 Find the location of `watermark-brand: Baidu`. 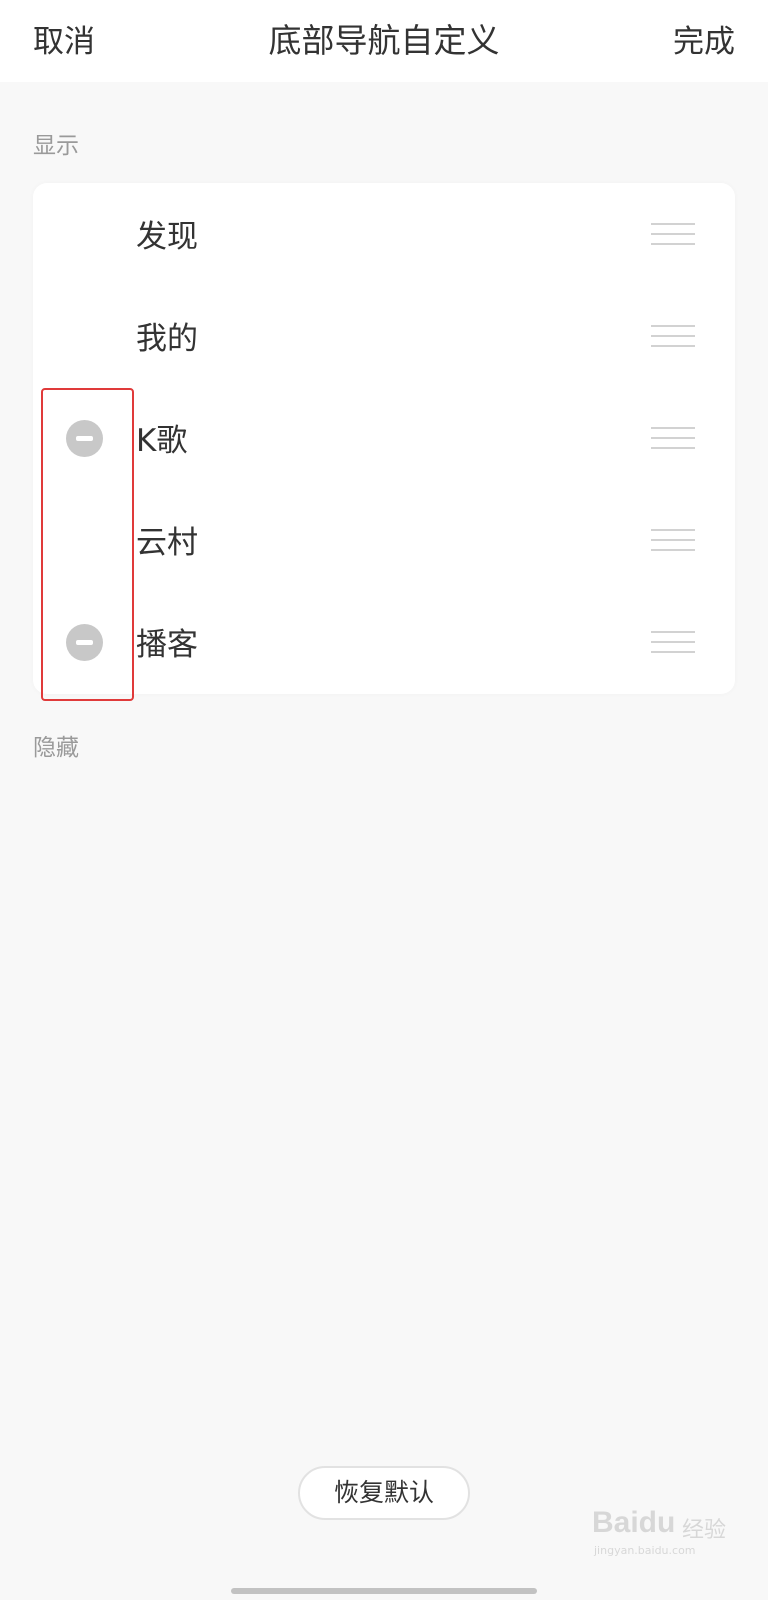

watermark-brand: Baidu is located at coordinates (634, 1522).